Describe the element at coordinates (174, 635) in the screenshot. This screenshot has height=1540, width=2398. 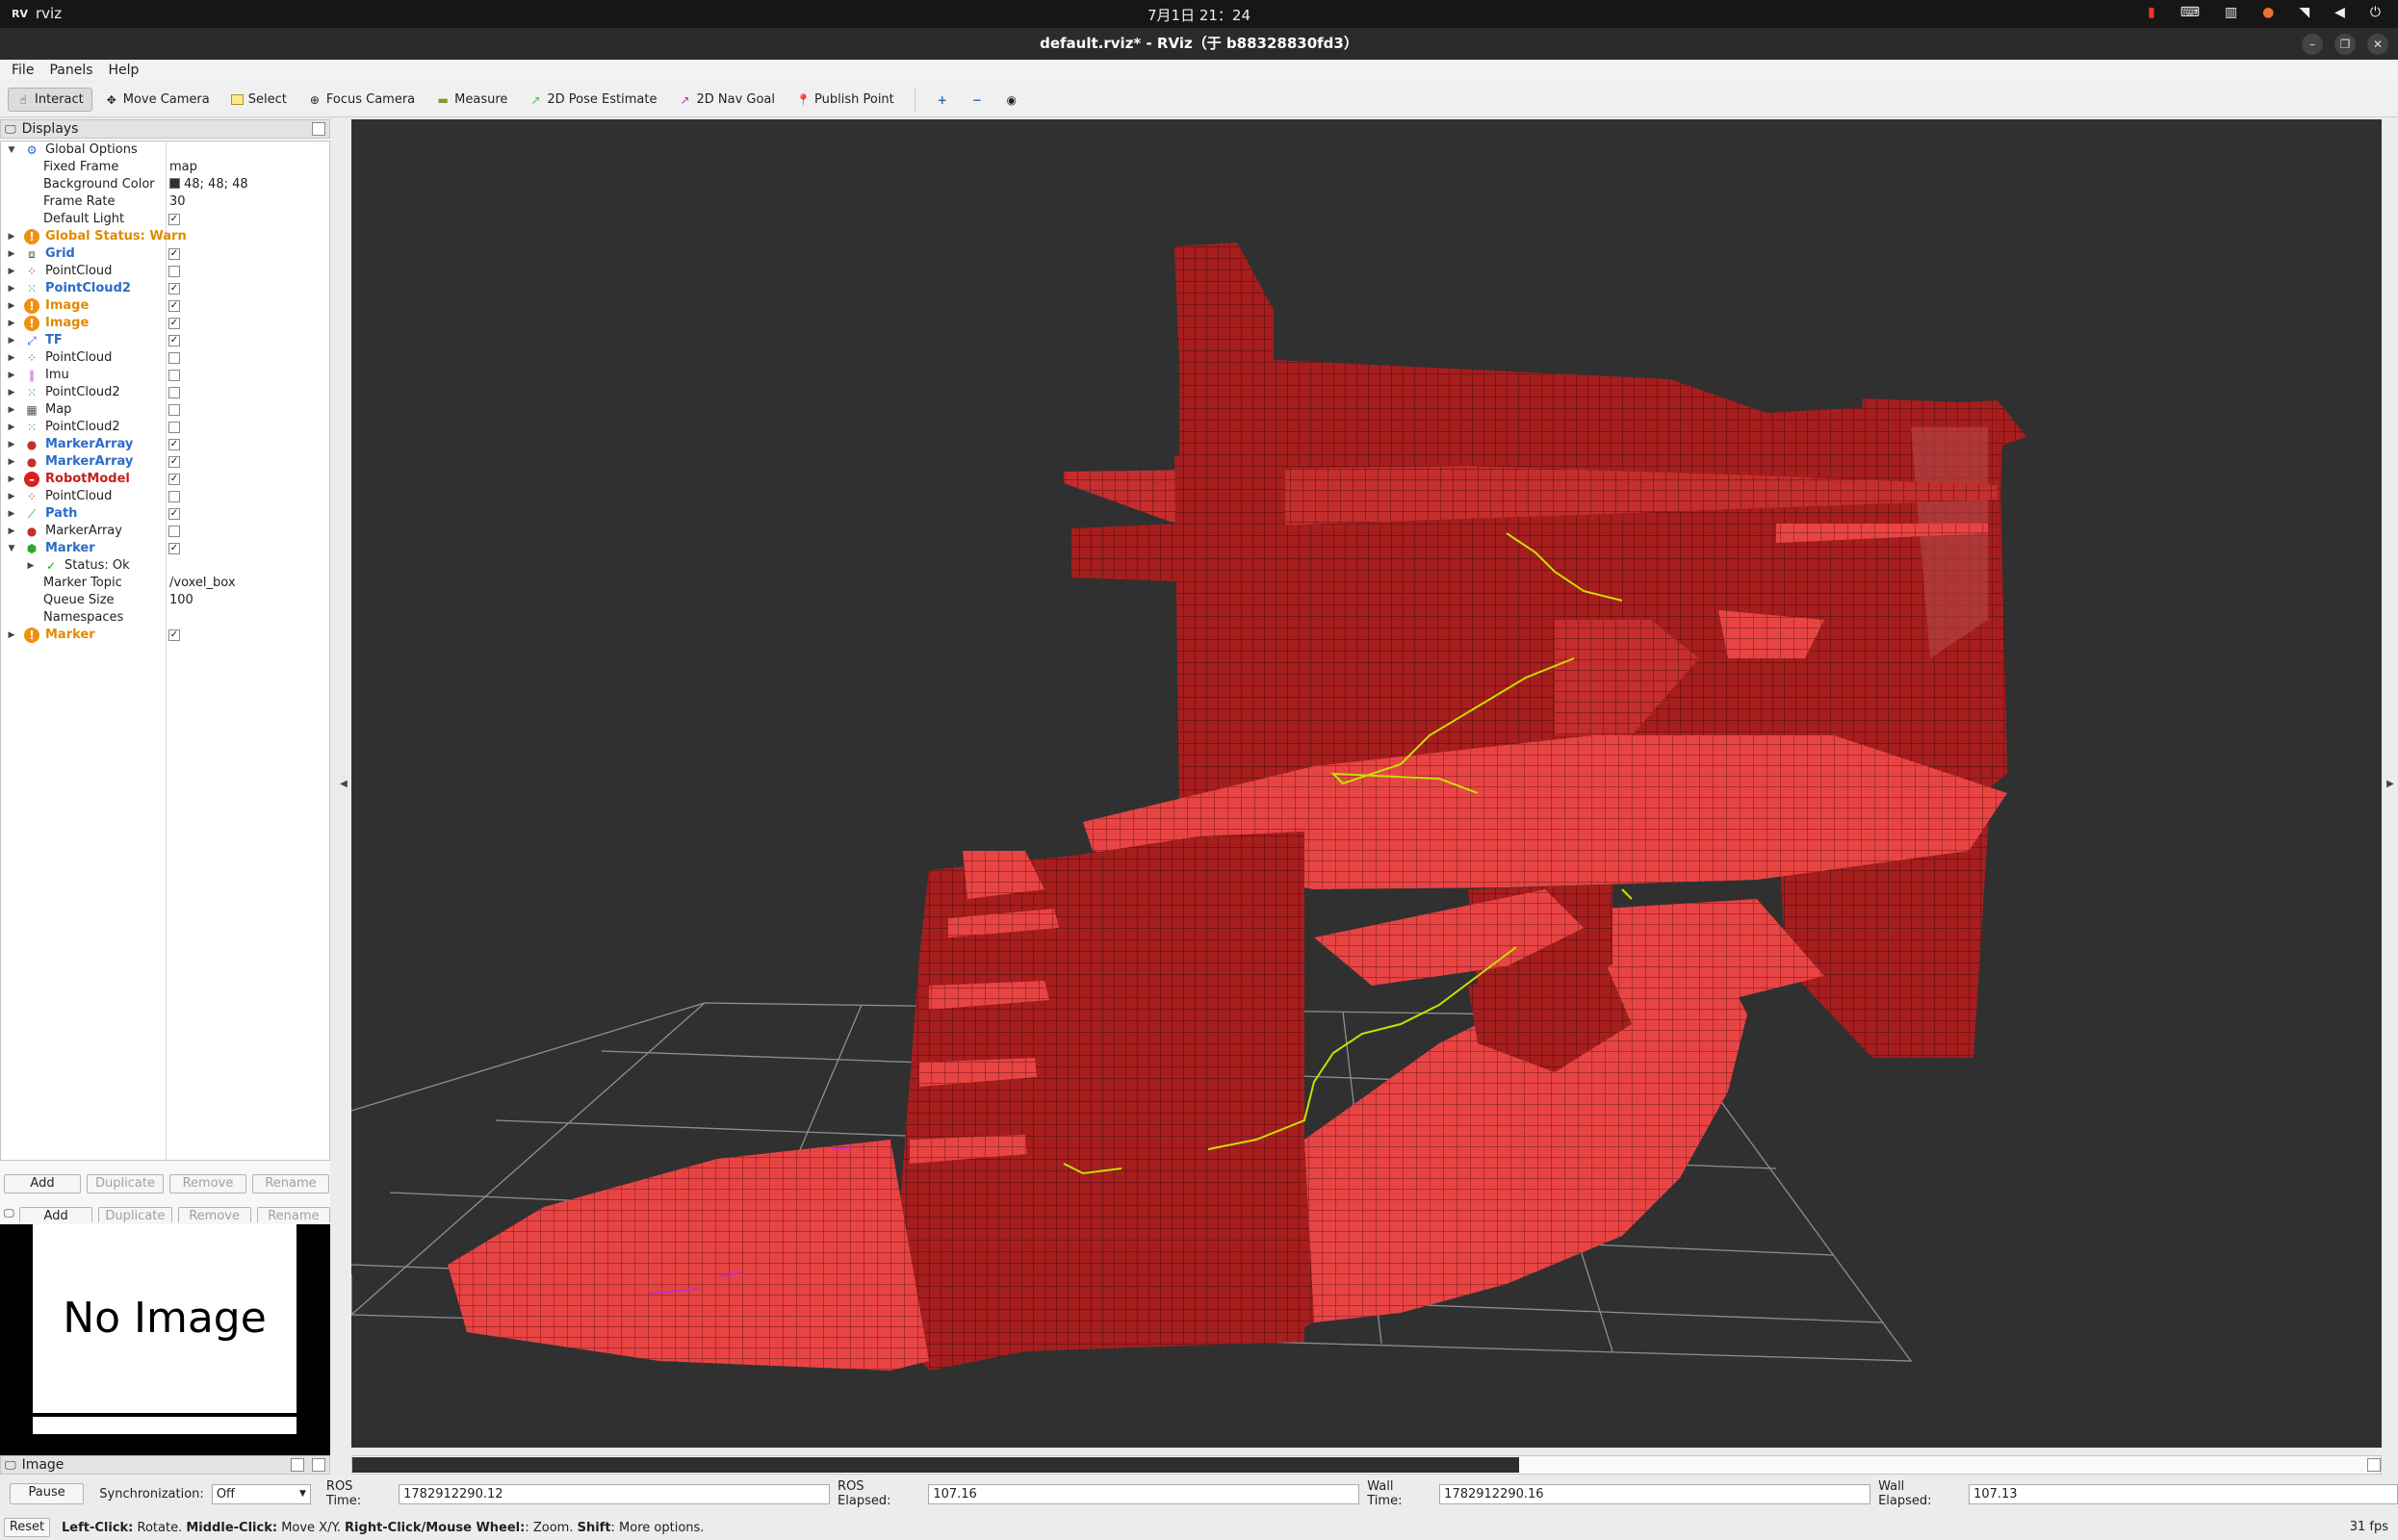
I see `tree-display-marker-warn-checkbox: ✓` at that location.